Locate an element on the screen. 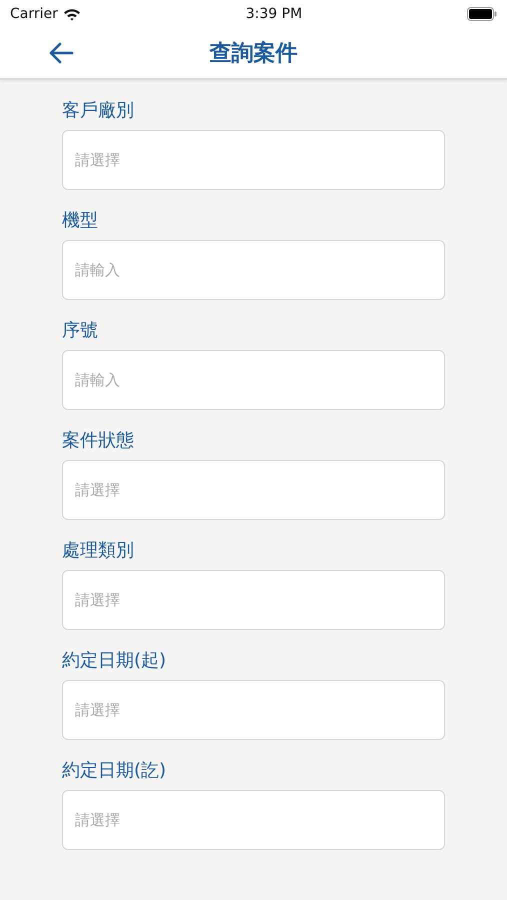 This screenshot has width=507, height=900. field-label: 案件狀態 is located at coordinates (98, 441).